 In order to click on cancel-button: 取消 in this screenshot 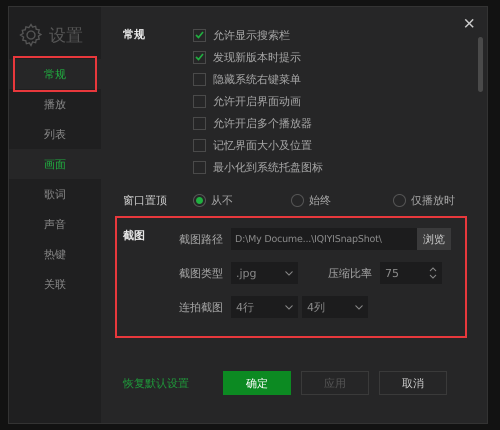, I will do `click(413, 383)`.